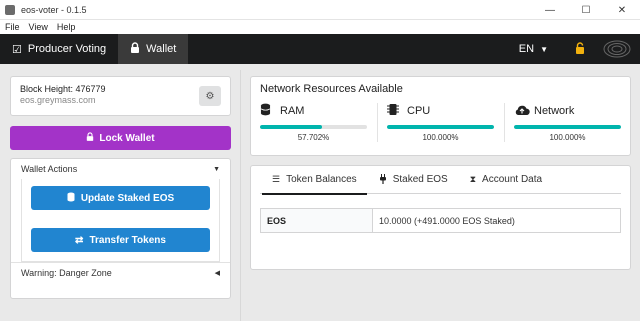 The image size is (640, 321). What do you see at coordinates (554, 111) in the screenshot?
I see `resource-name: Network` at bounding box center [554, 111].